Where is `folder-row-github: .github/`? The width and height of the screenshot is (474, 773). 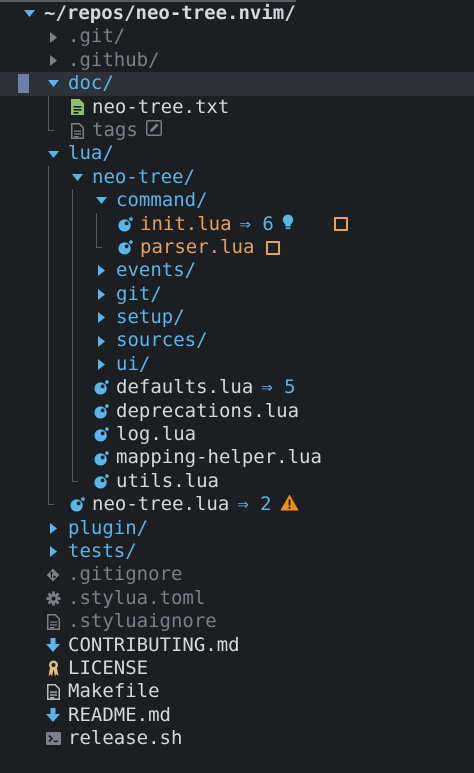 folder-row-github: .github/ is located at coordinates (237, 60).